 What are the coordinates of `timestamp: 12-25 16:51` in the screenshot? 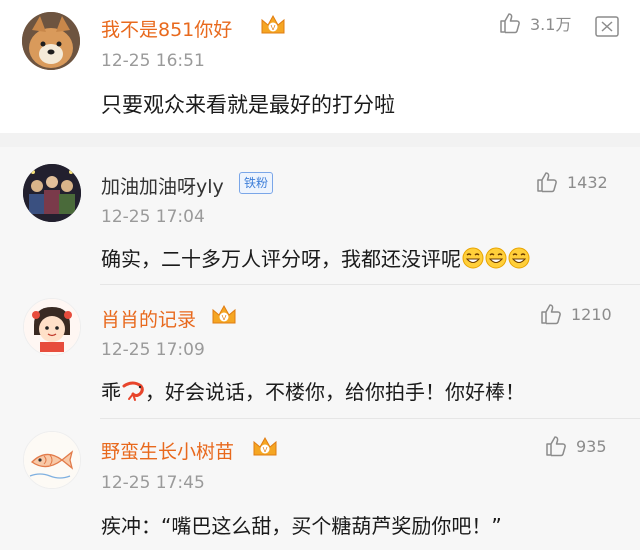 It's located at (153, 61).